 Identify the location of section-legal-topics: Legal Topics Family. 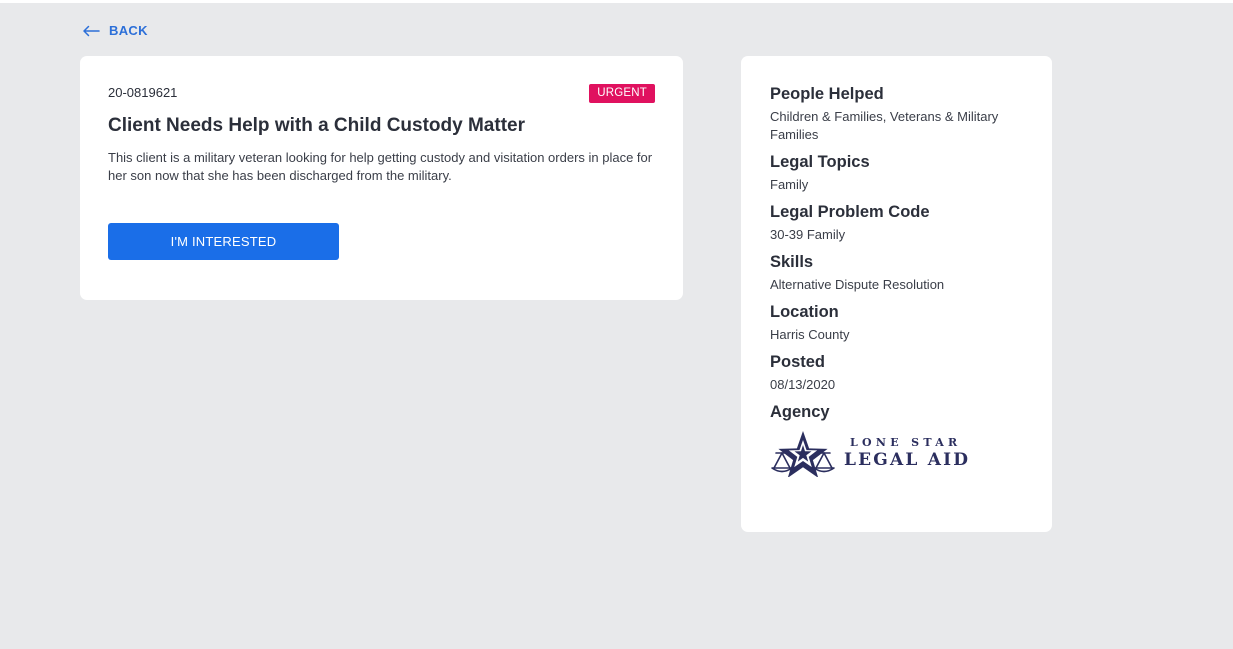
(901, 172).